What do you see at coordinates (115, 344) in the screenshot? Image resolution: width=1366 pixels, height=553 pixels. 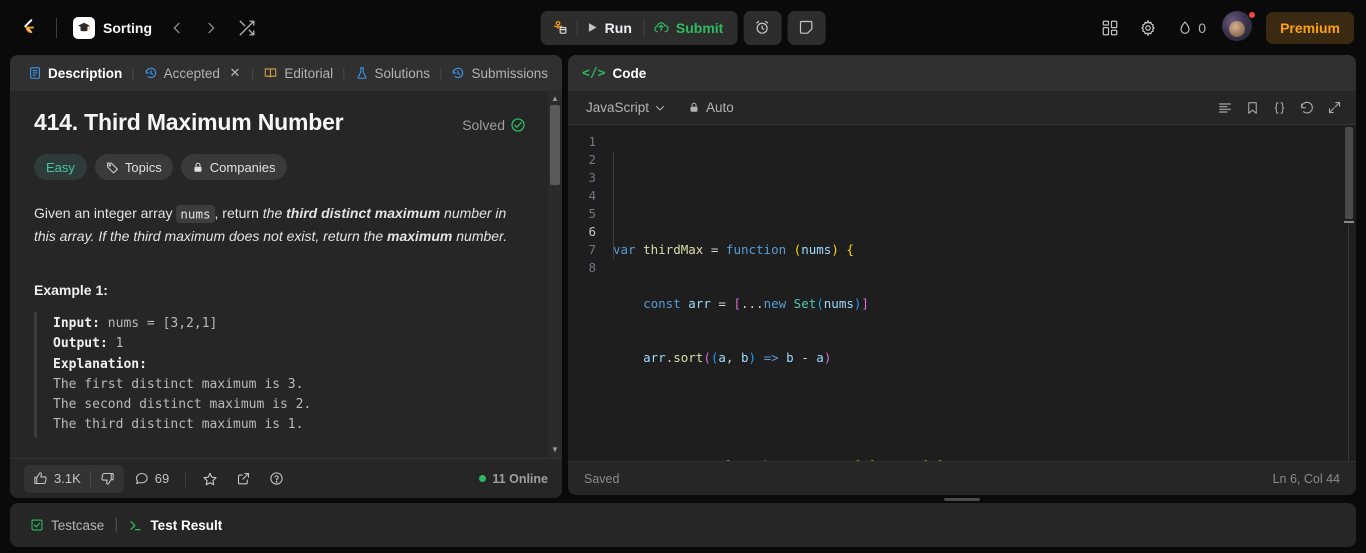 I see `example-output-value: 1` at bounding box center [115, 344].